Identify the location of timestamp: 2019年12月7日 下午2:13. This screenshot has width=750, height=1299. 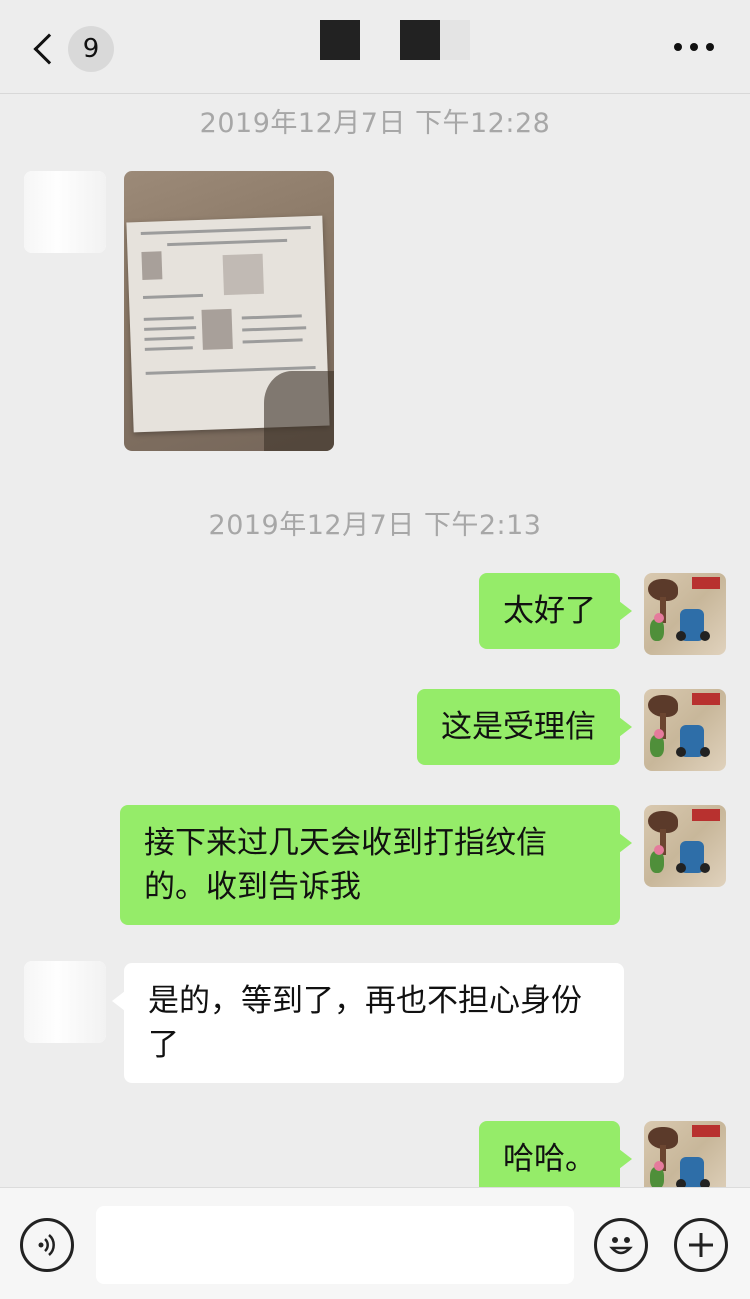
(375, 525).